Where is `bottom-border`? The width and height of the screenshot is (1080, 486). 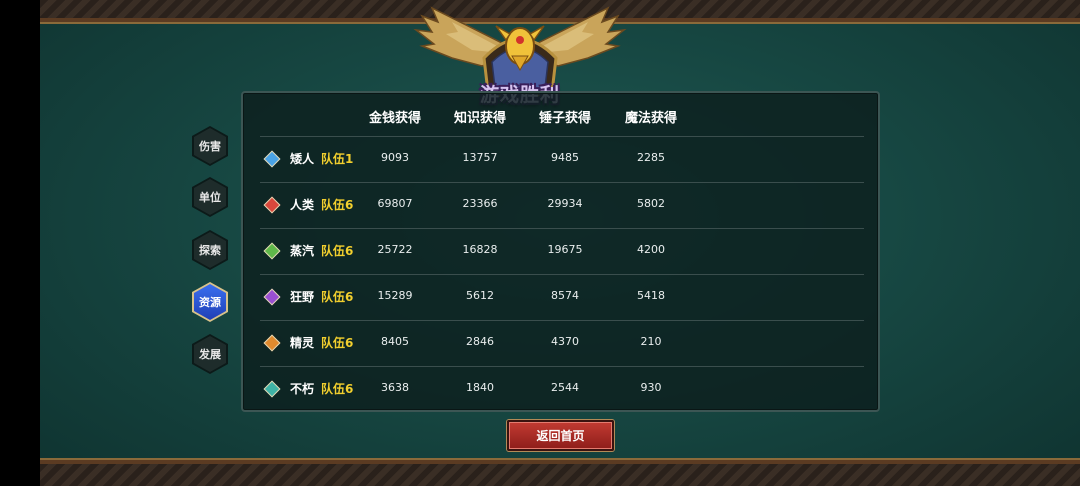
bottom-border is located at coordinates (560, 473).